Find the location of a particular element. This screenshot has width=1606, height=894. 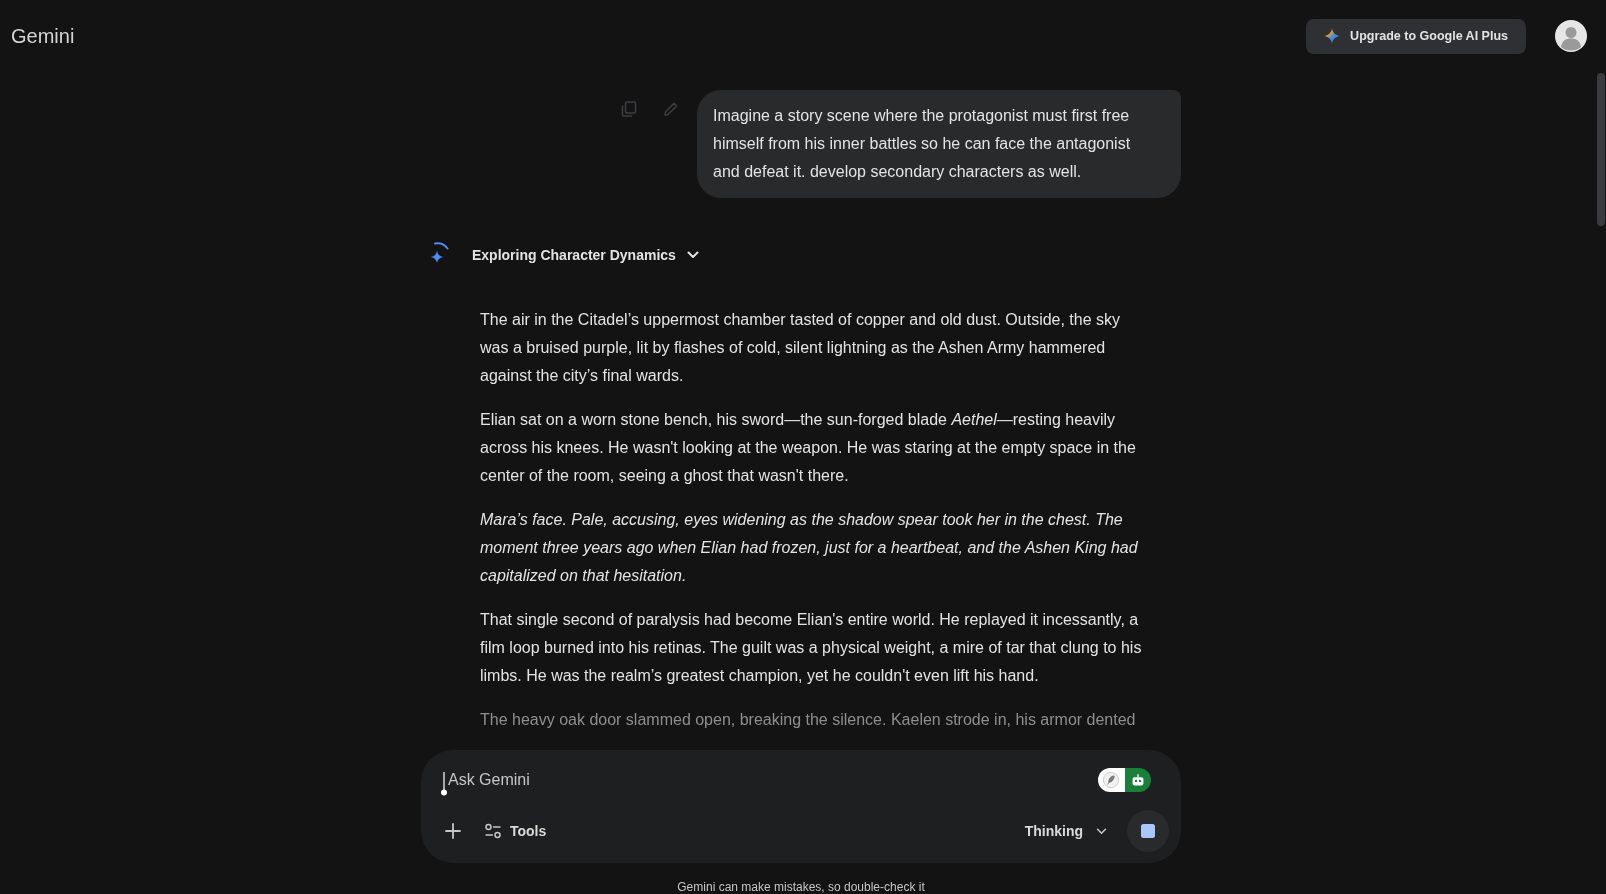

sliders-icon is located at coordinates (493, 831).